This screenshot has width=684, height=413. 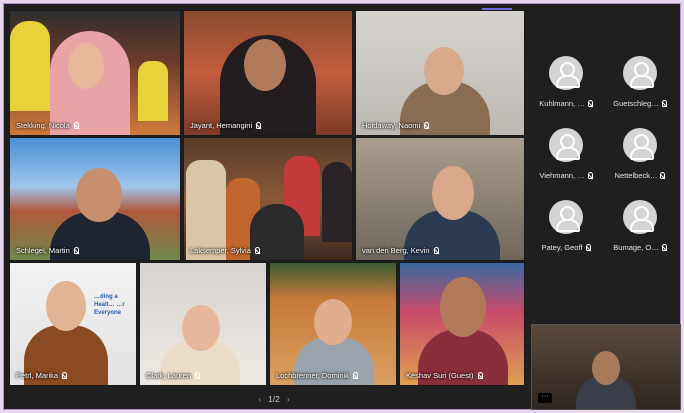 I want to click on participant-name: Holdaway, Naomi, so click(x=391, y=125).